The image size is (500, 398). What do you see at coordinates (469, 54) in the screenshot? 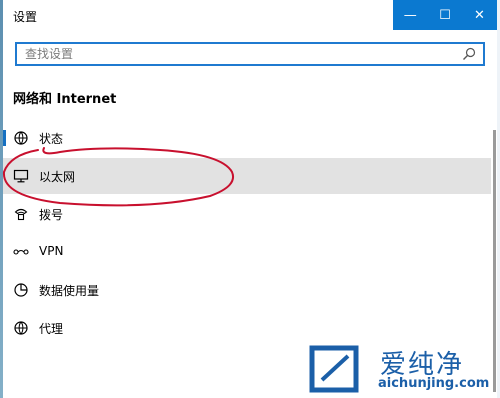
I see `search-icon` at bounding box center [469, 54].